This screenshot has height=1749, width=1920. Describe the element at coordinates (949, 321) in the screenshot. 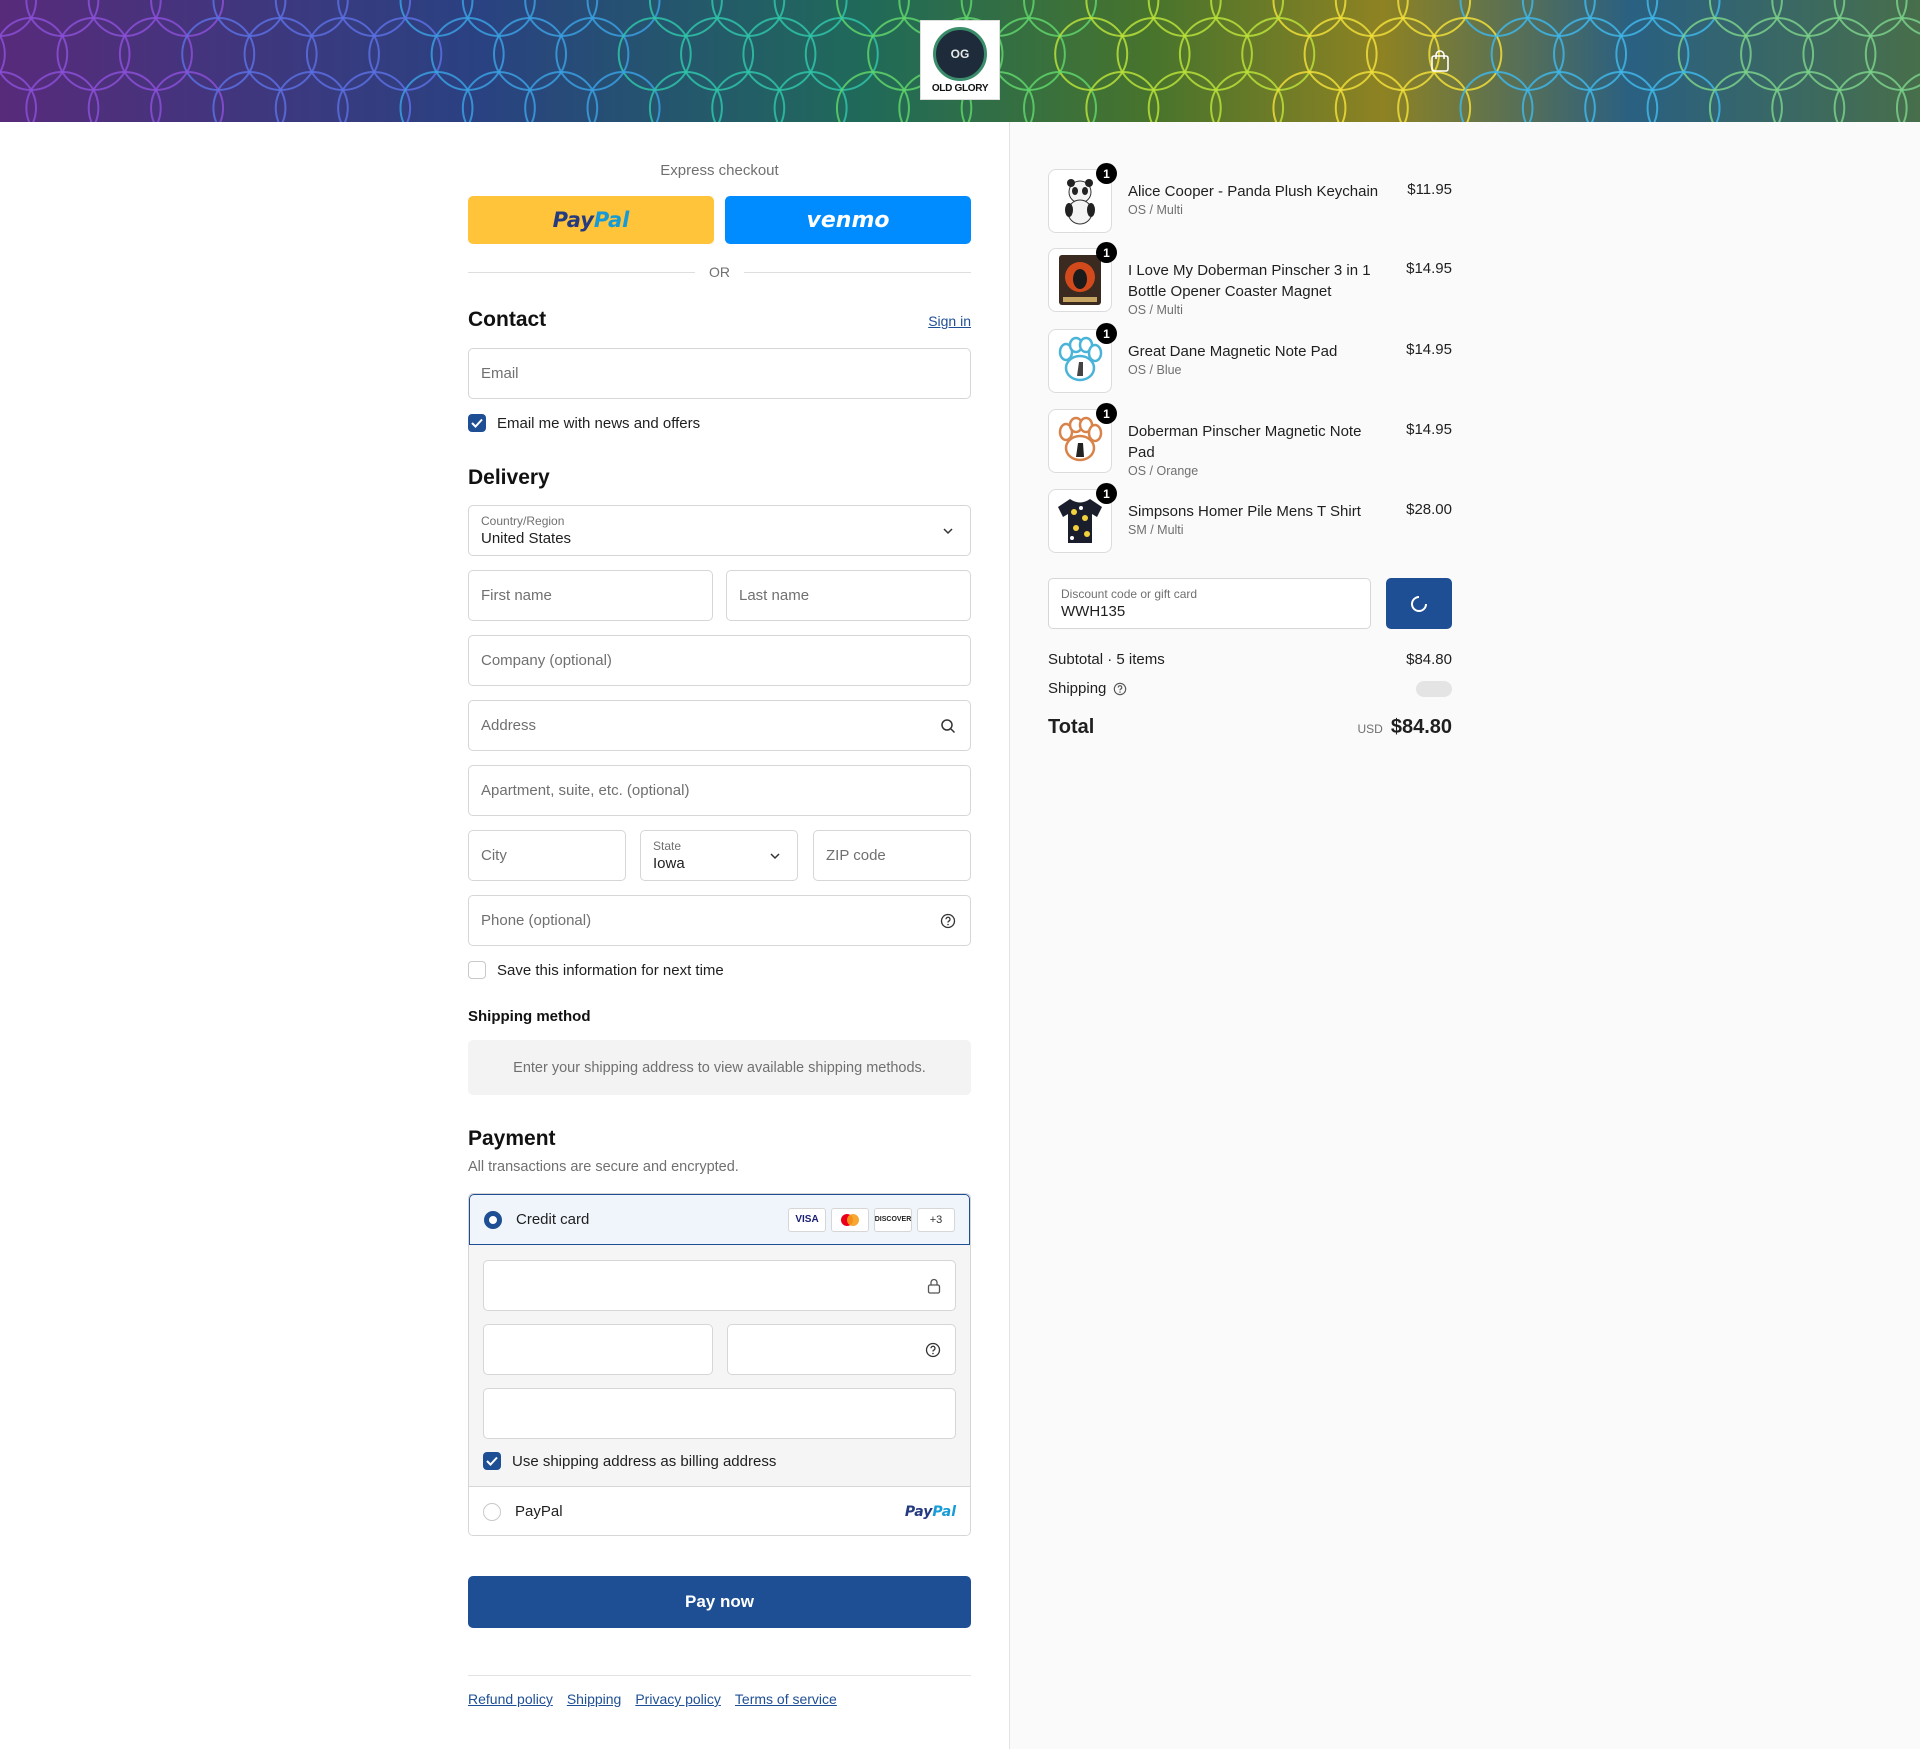

I see `sign-in-link: Sign in` at that location.